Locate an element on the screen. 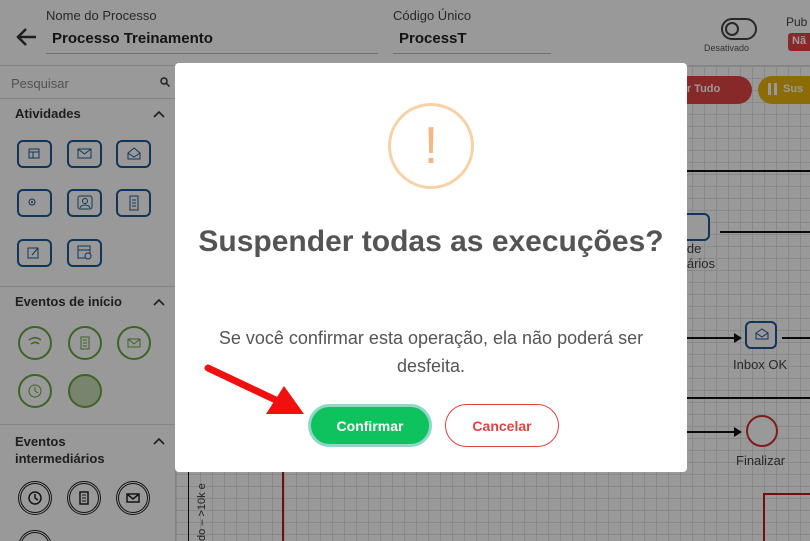 The width and height of the screenshot is (810, 541). warning-icon: ! is located at coordinates (431, 146).